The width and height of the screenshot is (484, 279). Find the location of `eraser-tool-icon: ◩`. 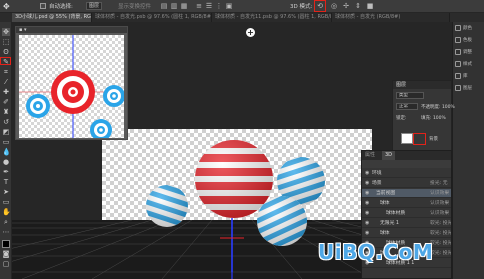

eraser-tool-icon: ◩ is located at coordinates (6, 132).